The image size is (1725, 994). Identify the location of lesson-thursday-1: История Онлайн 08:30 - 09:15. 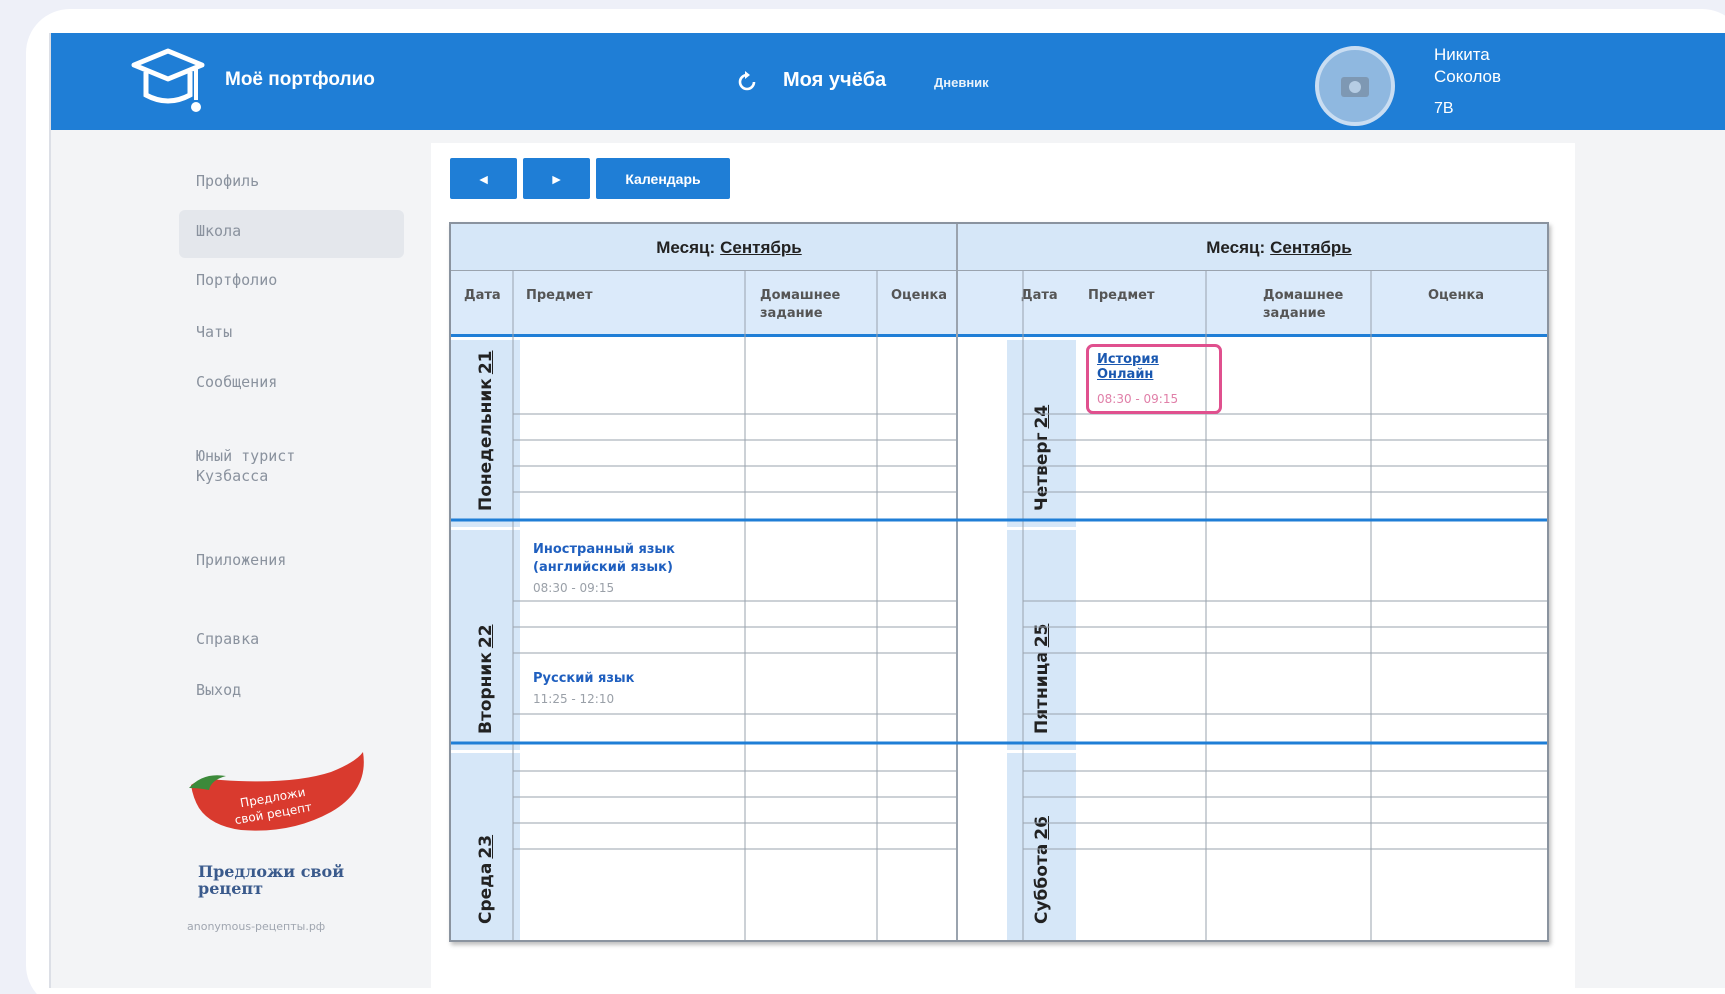
(1154, 379).